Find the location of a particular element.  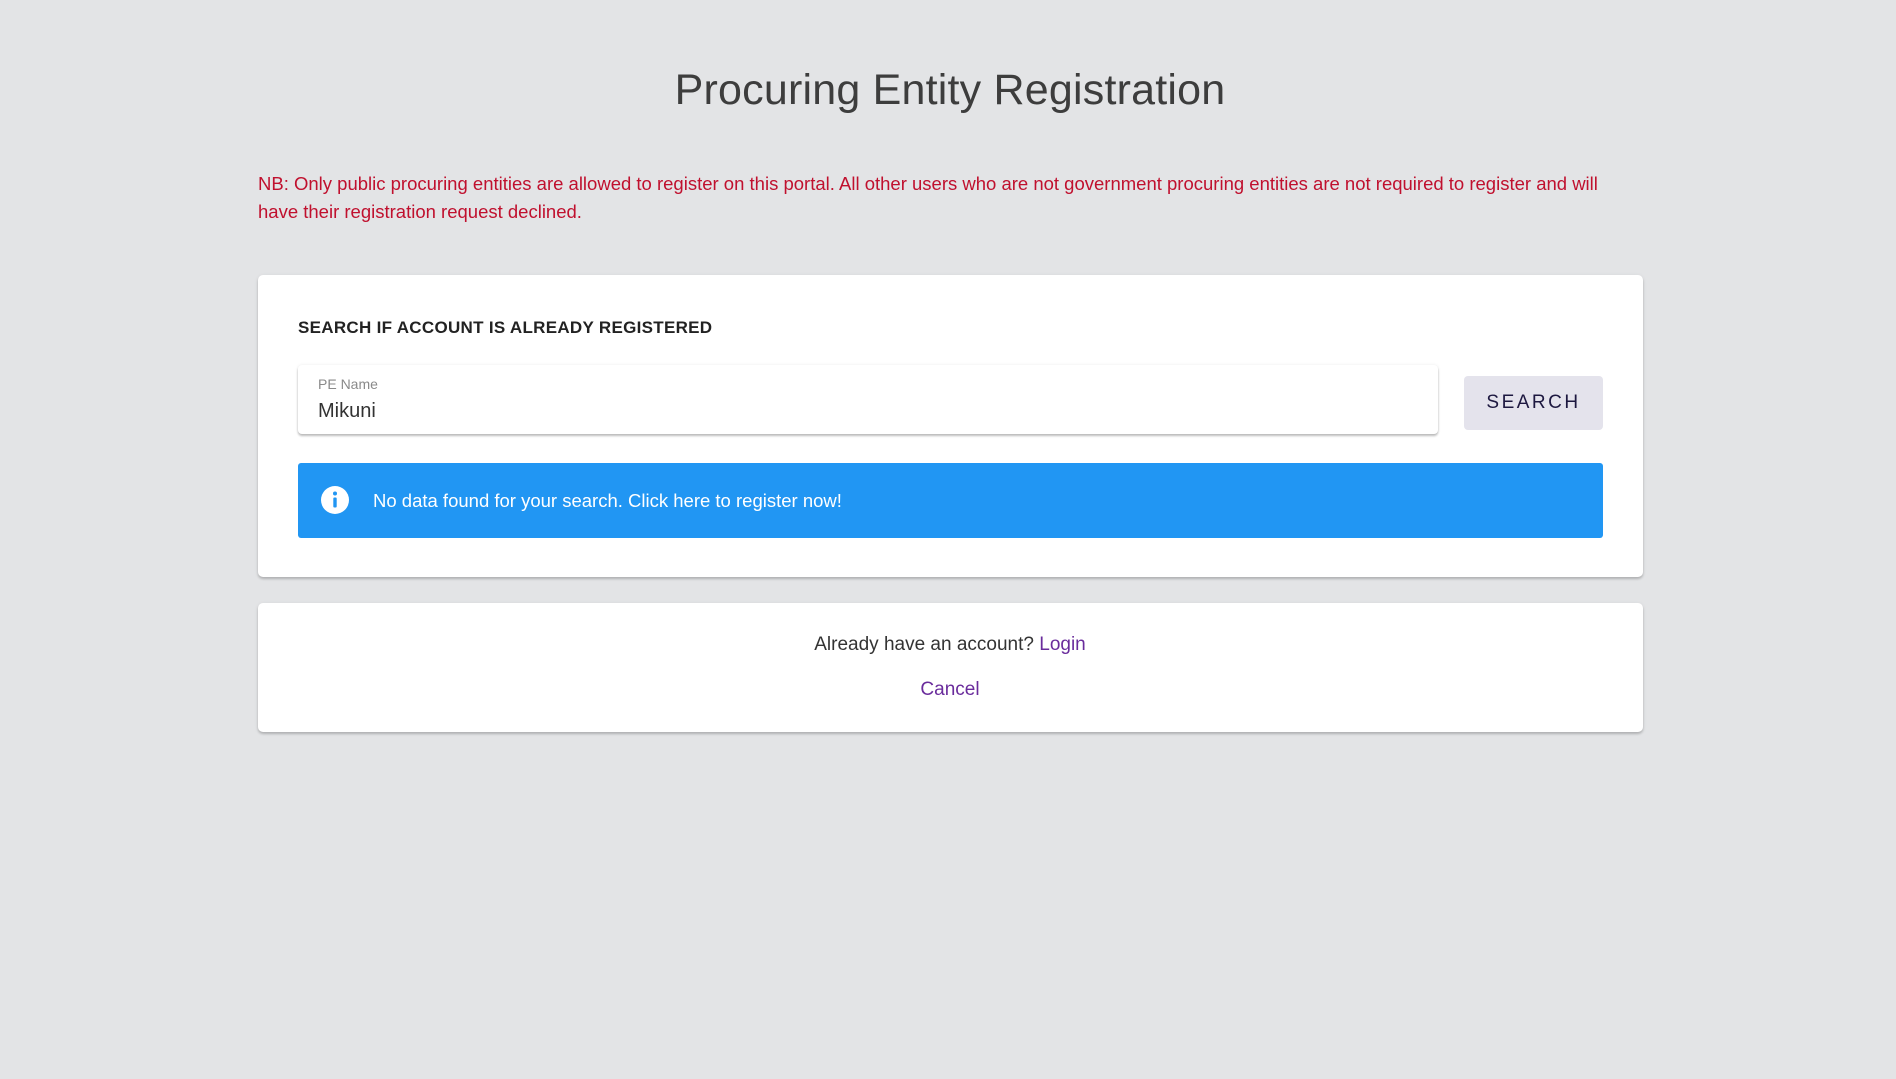

pe-name-field: PE Name is located at coordinates (868, 399).